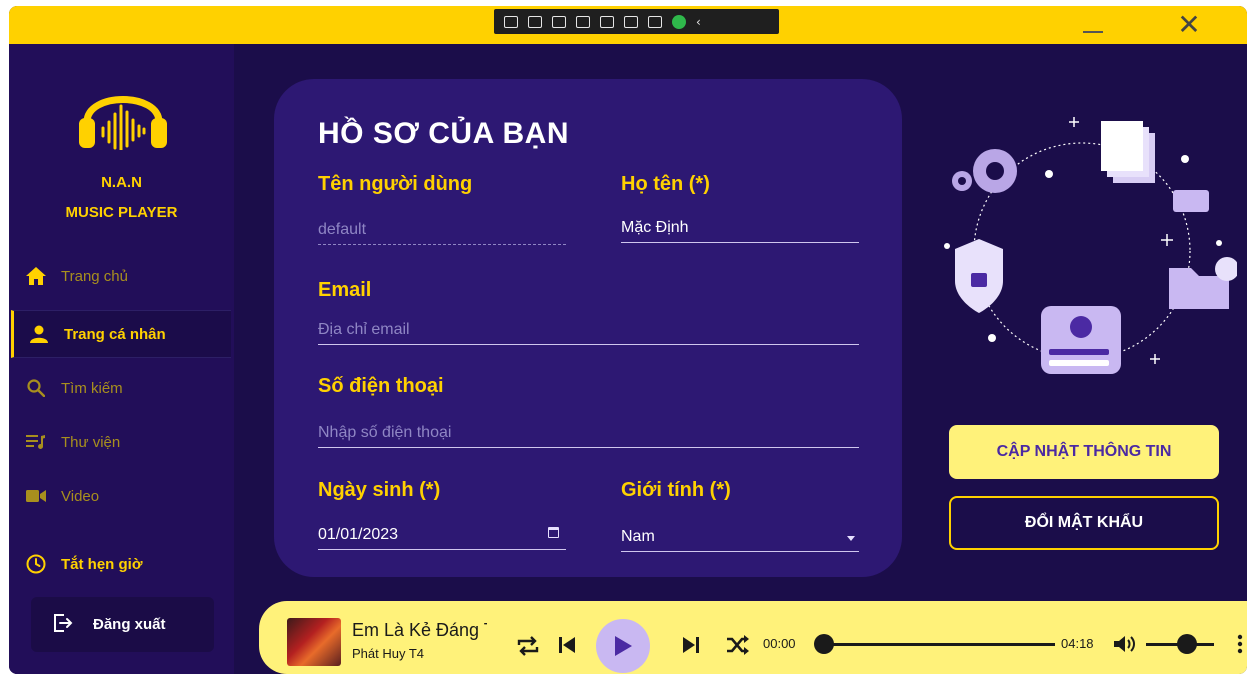 Image resolution: width=1255 pixels, height=678 pixels. What do you see at coordinates (698, 22) in the screenshot?
I see `collapse-chevron-icon: ‹` at bounding box center [698, 22].